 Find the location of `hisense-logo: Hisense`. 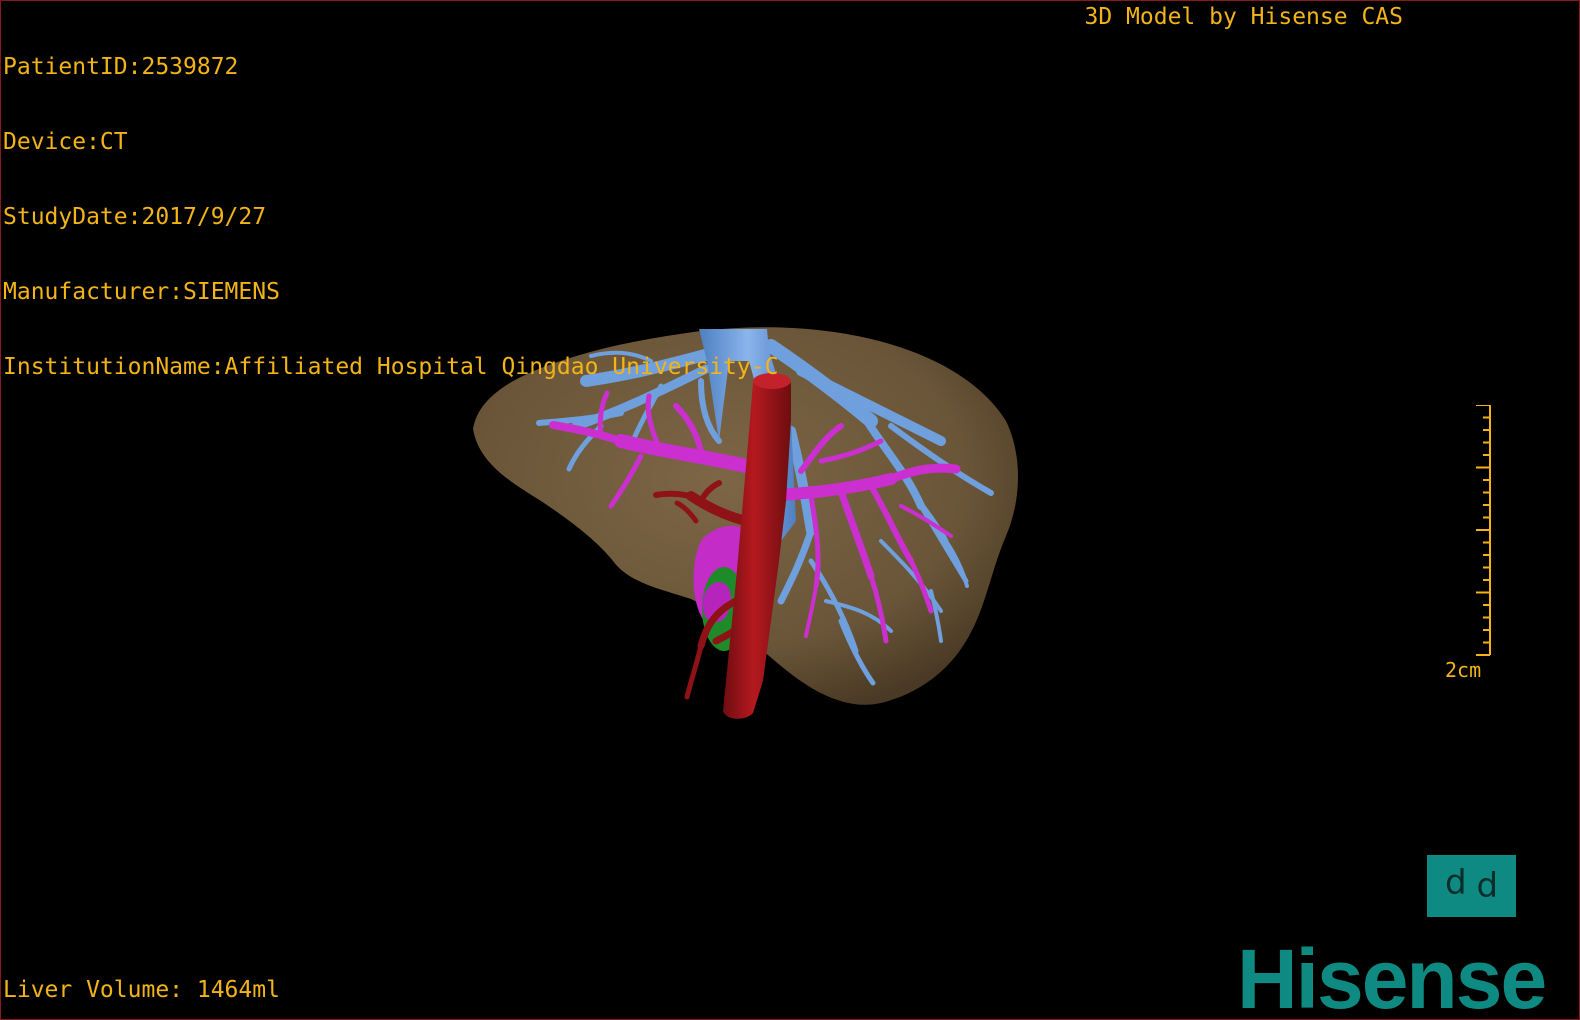

hisense-logo: Hisense is located at coordinates (1392, 976).